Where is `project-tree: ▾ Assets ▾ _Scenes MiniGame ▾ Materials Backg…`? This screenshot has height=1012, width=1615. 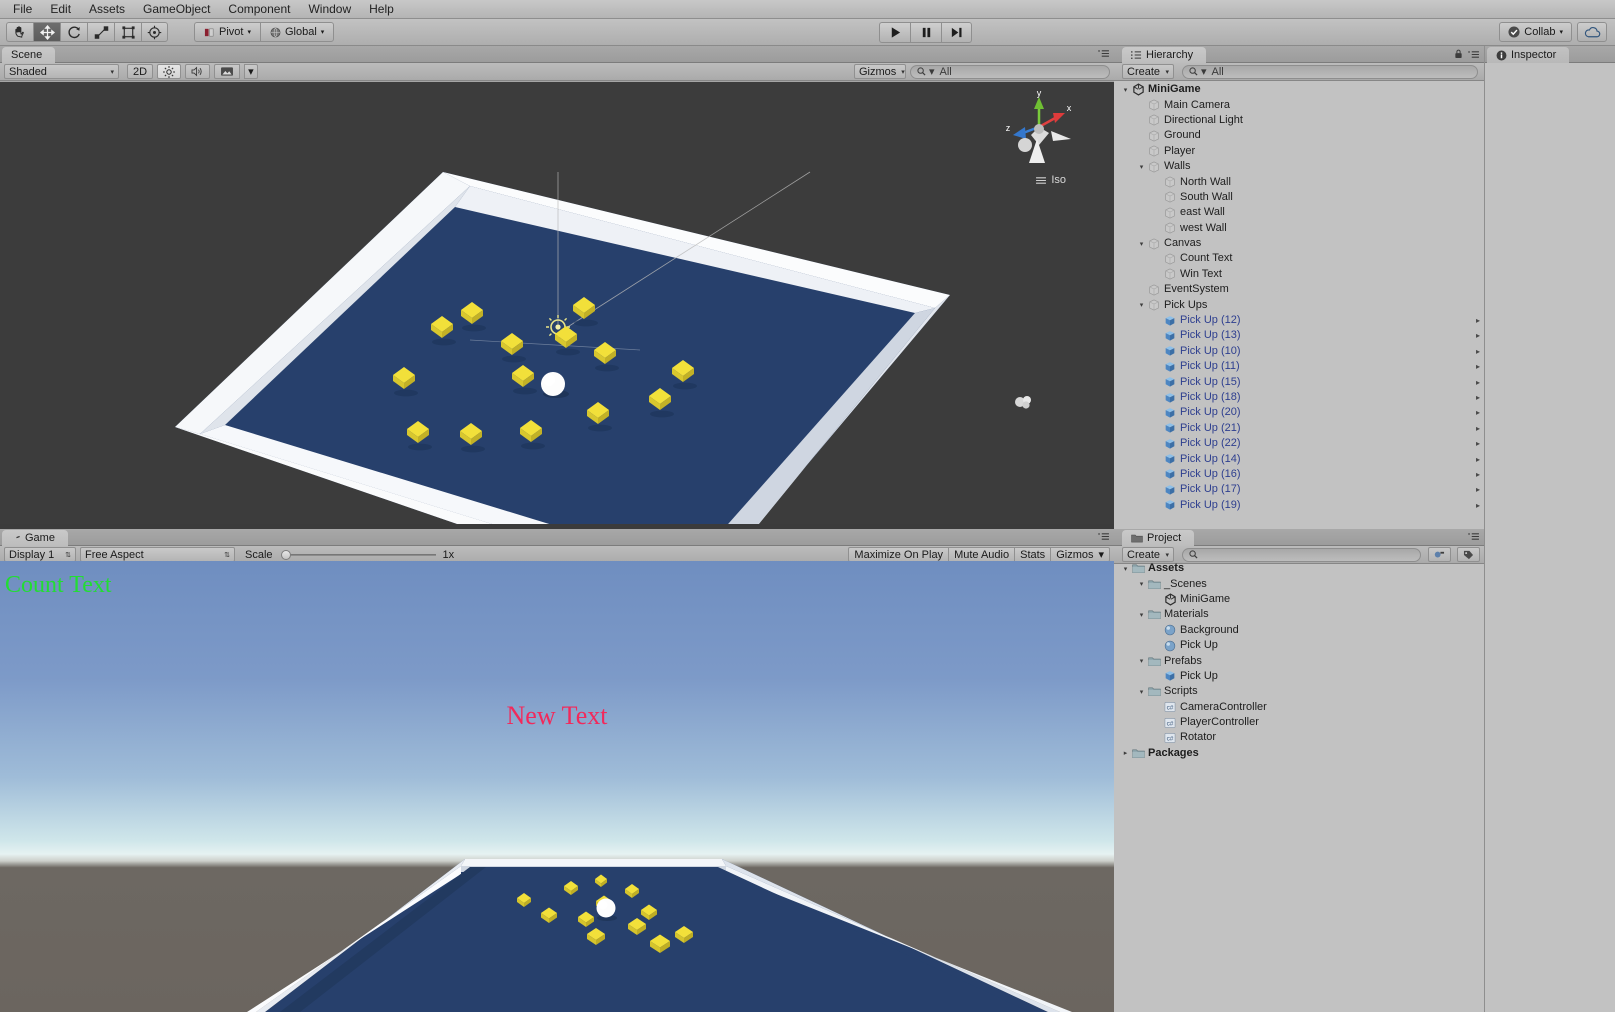
project-tree: ▾ Assets ▾ _Scenes MiniGame ▾ Materials Backg… is located at coordinates (1299, 786).